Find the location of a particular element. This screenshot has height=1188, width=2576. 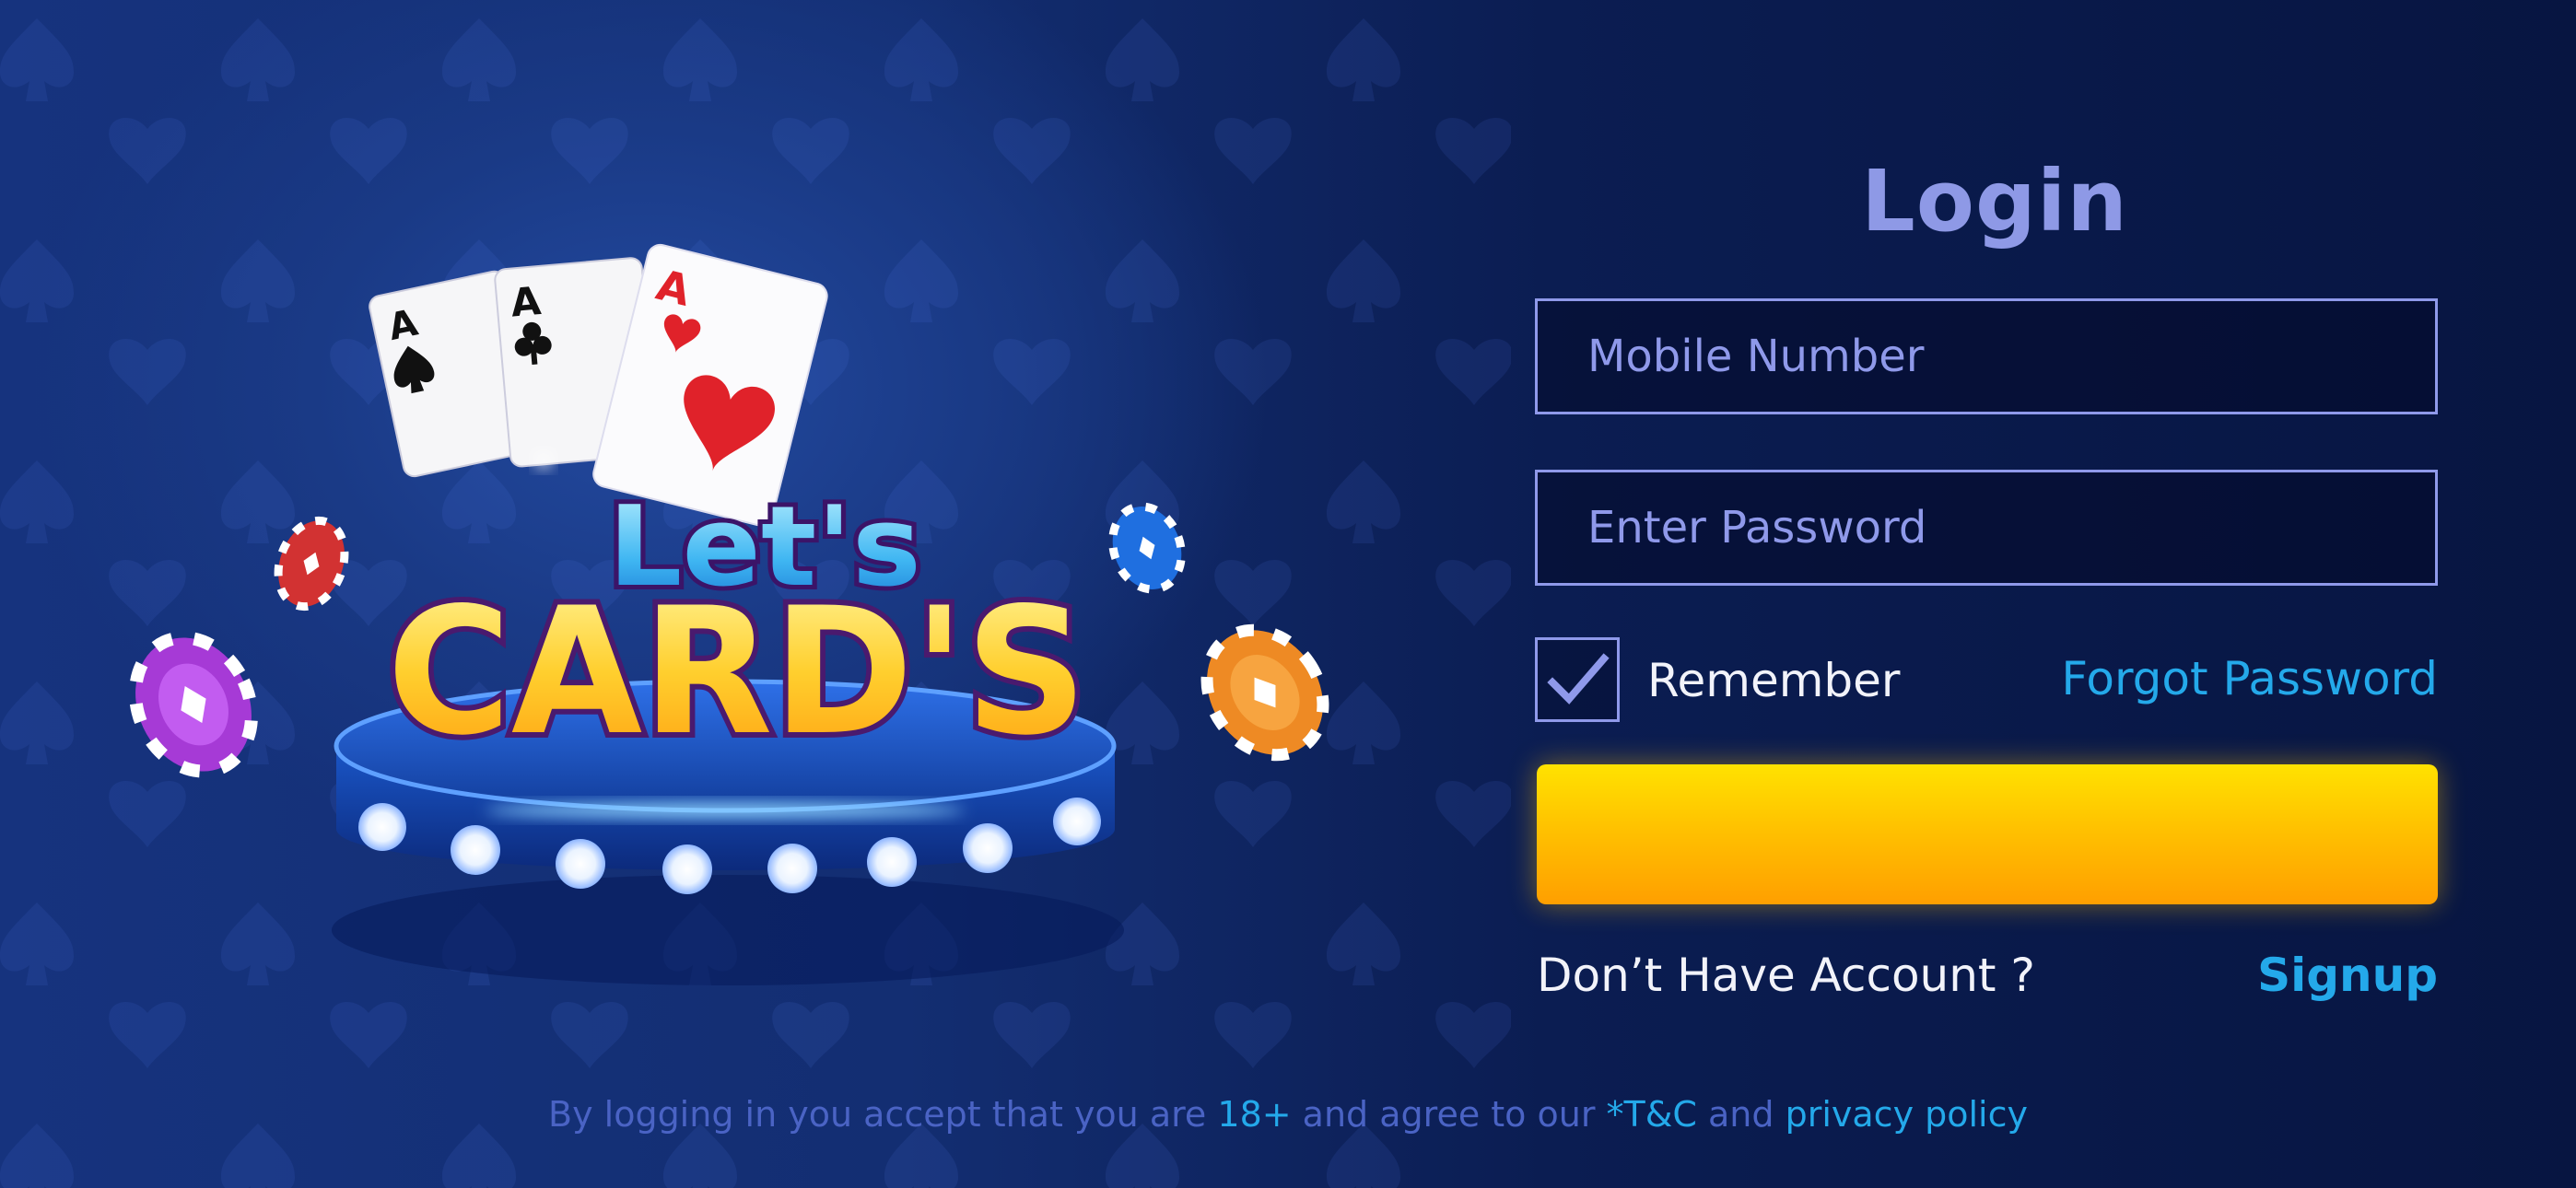

privacy-policy-link: privacy policy is located at coordinates (1907, 1114).